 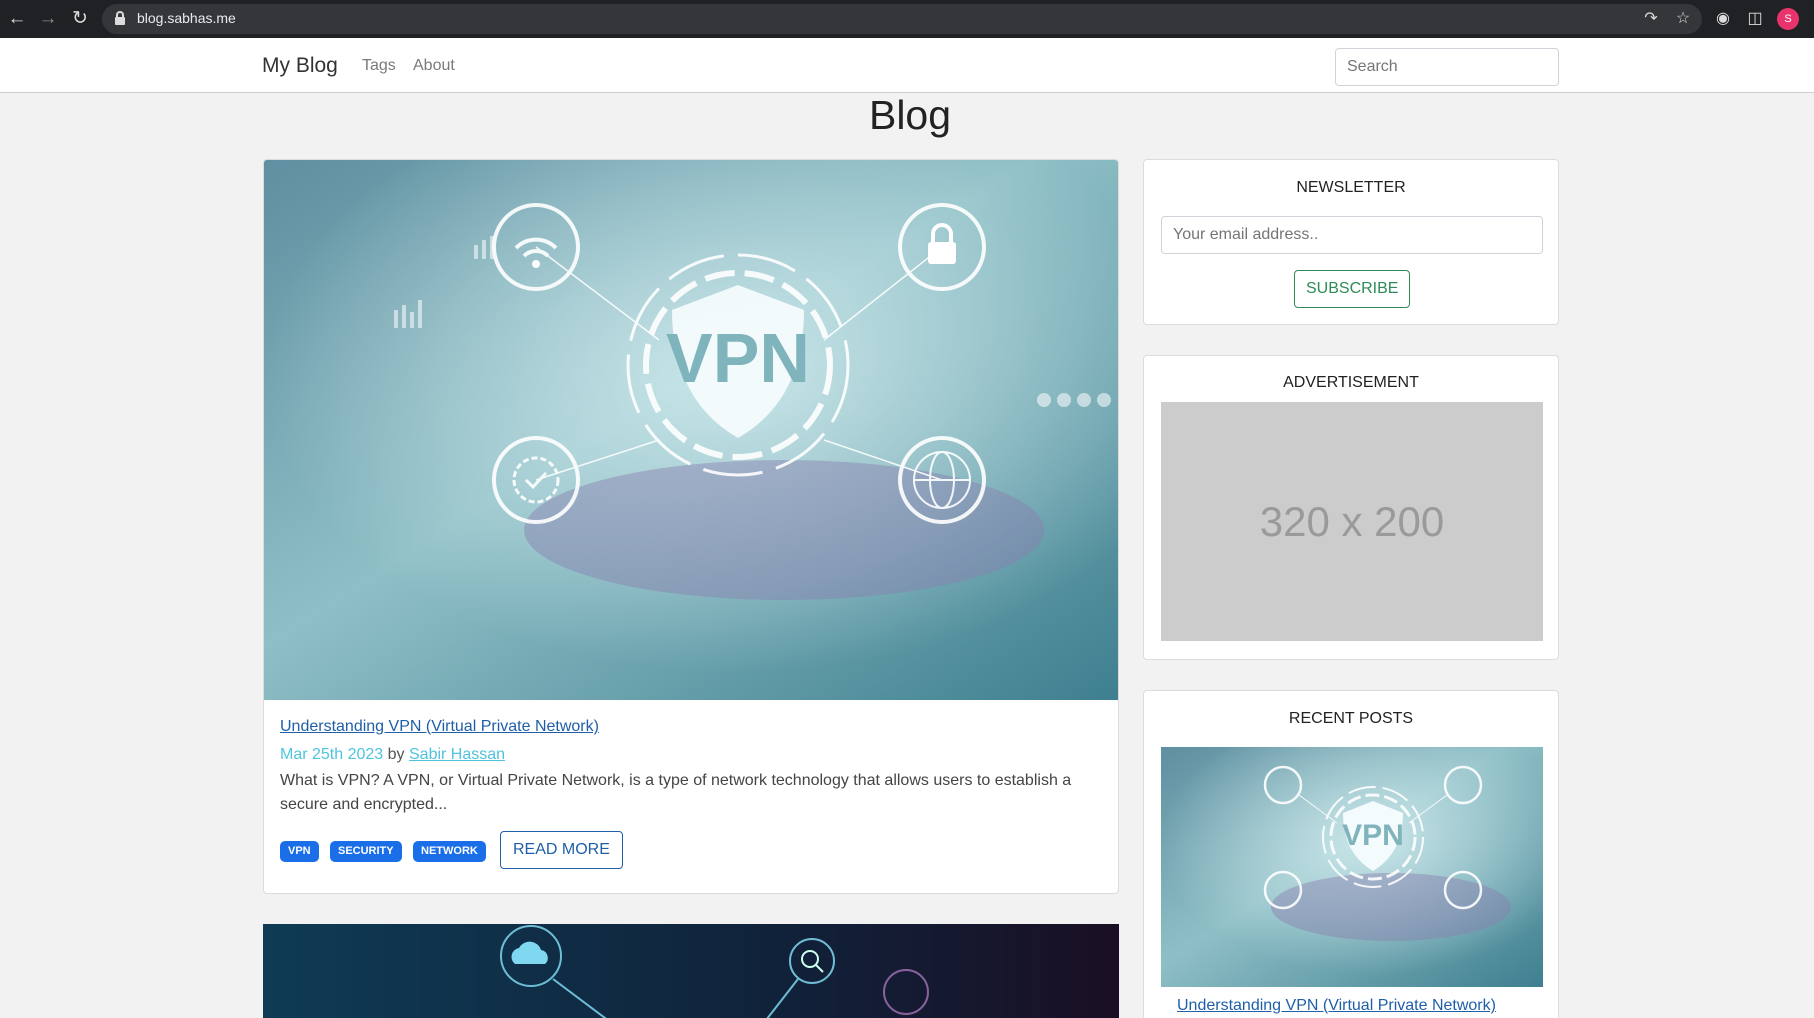 What do you see at coordinates (738, 358) in the screenshot?
I see `post-image-text: VPN` at bounding box center [738, 358].